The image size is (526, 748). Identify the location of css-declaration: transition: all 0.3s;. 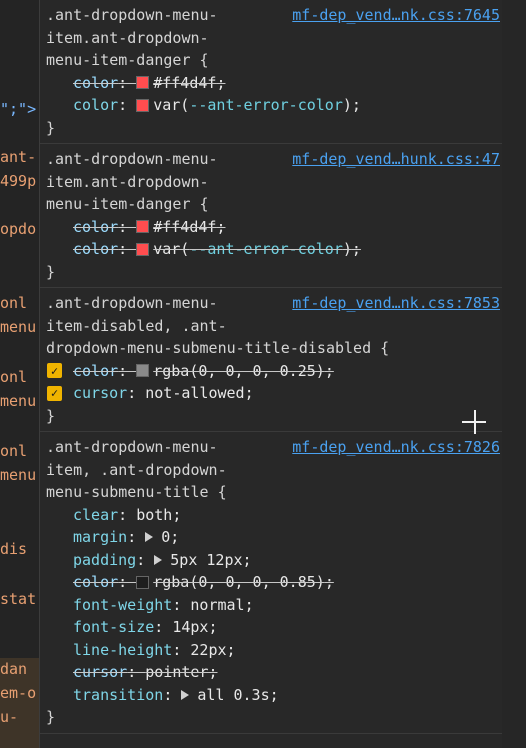
(274, 695).